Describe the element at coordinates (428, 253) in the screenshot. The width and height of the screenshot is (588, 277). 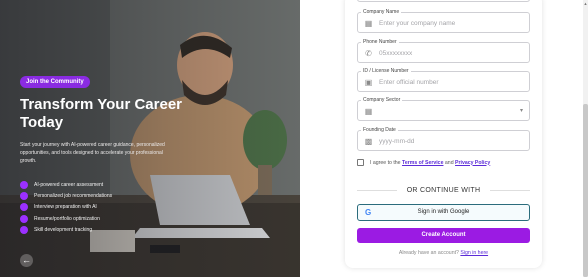
I see `signin-prefix: Already have an account?` at that location.